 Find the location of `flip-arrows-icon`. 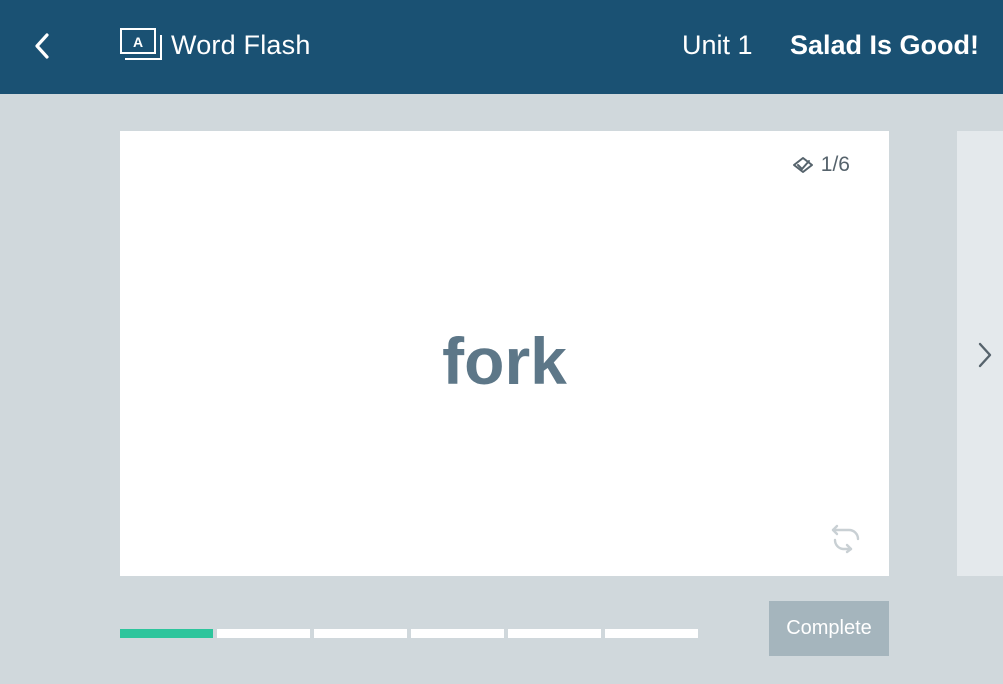

flip-arrows-icon is located at coordinates (845, 539).